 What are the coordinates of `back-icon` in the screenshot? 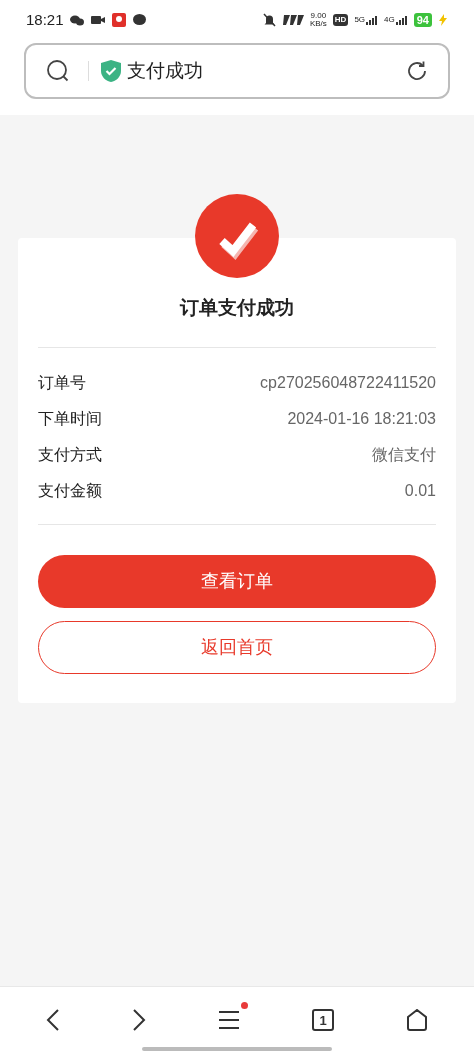 It's located at (53, 1020).